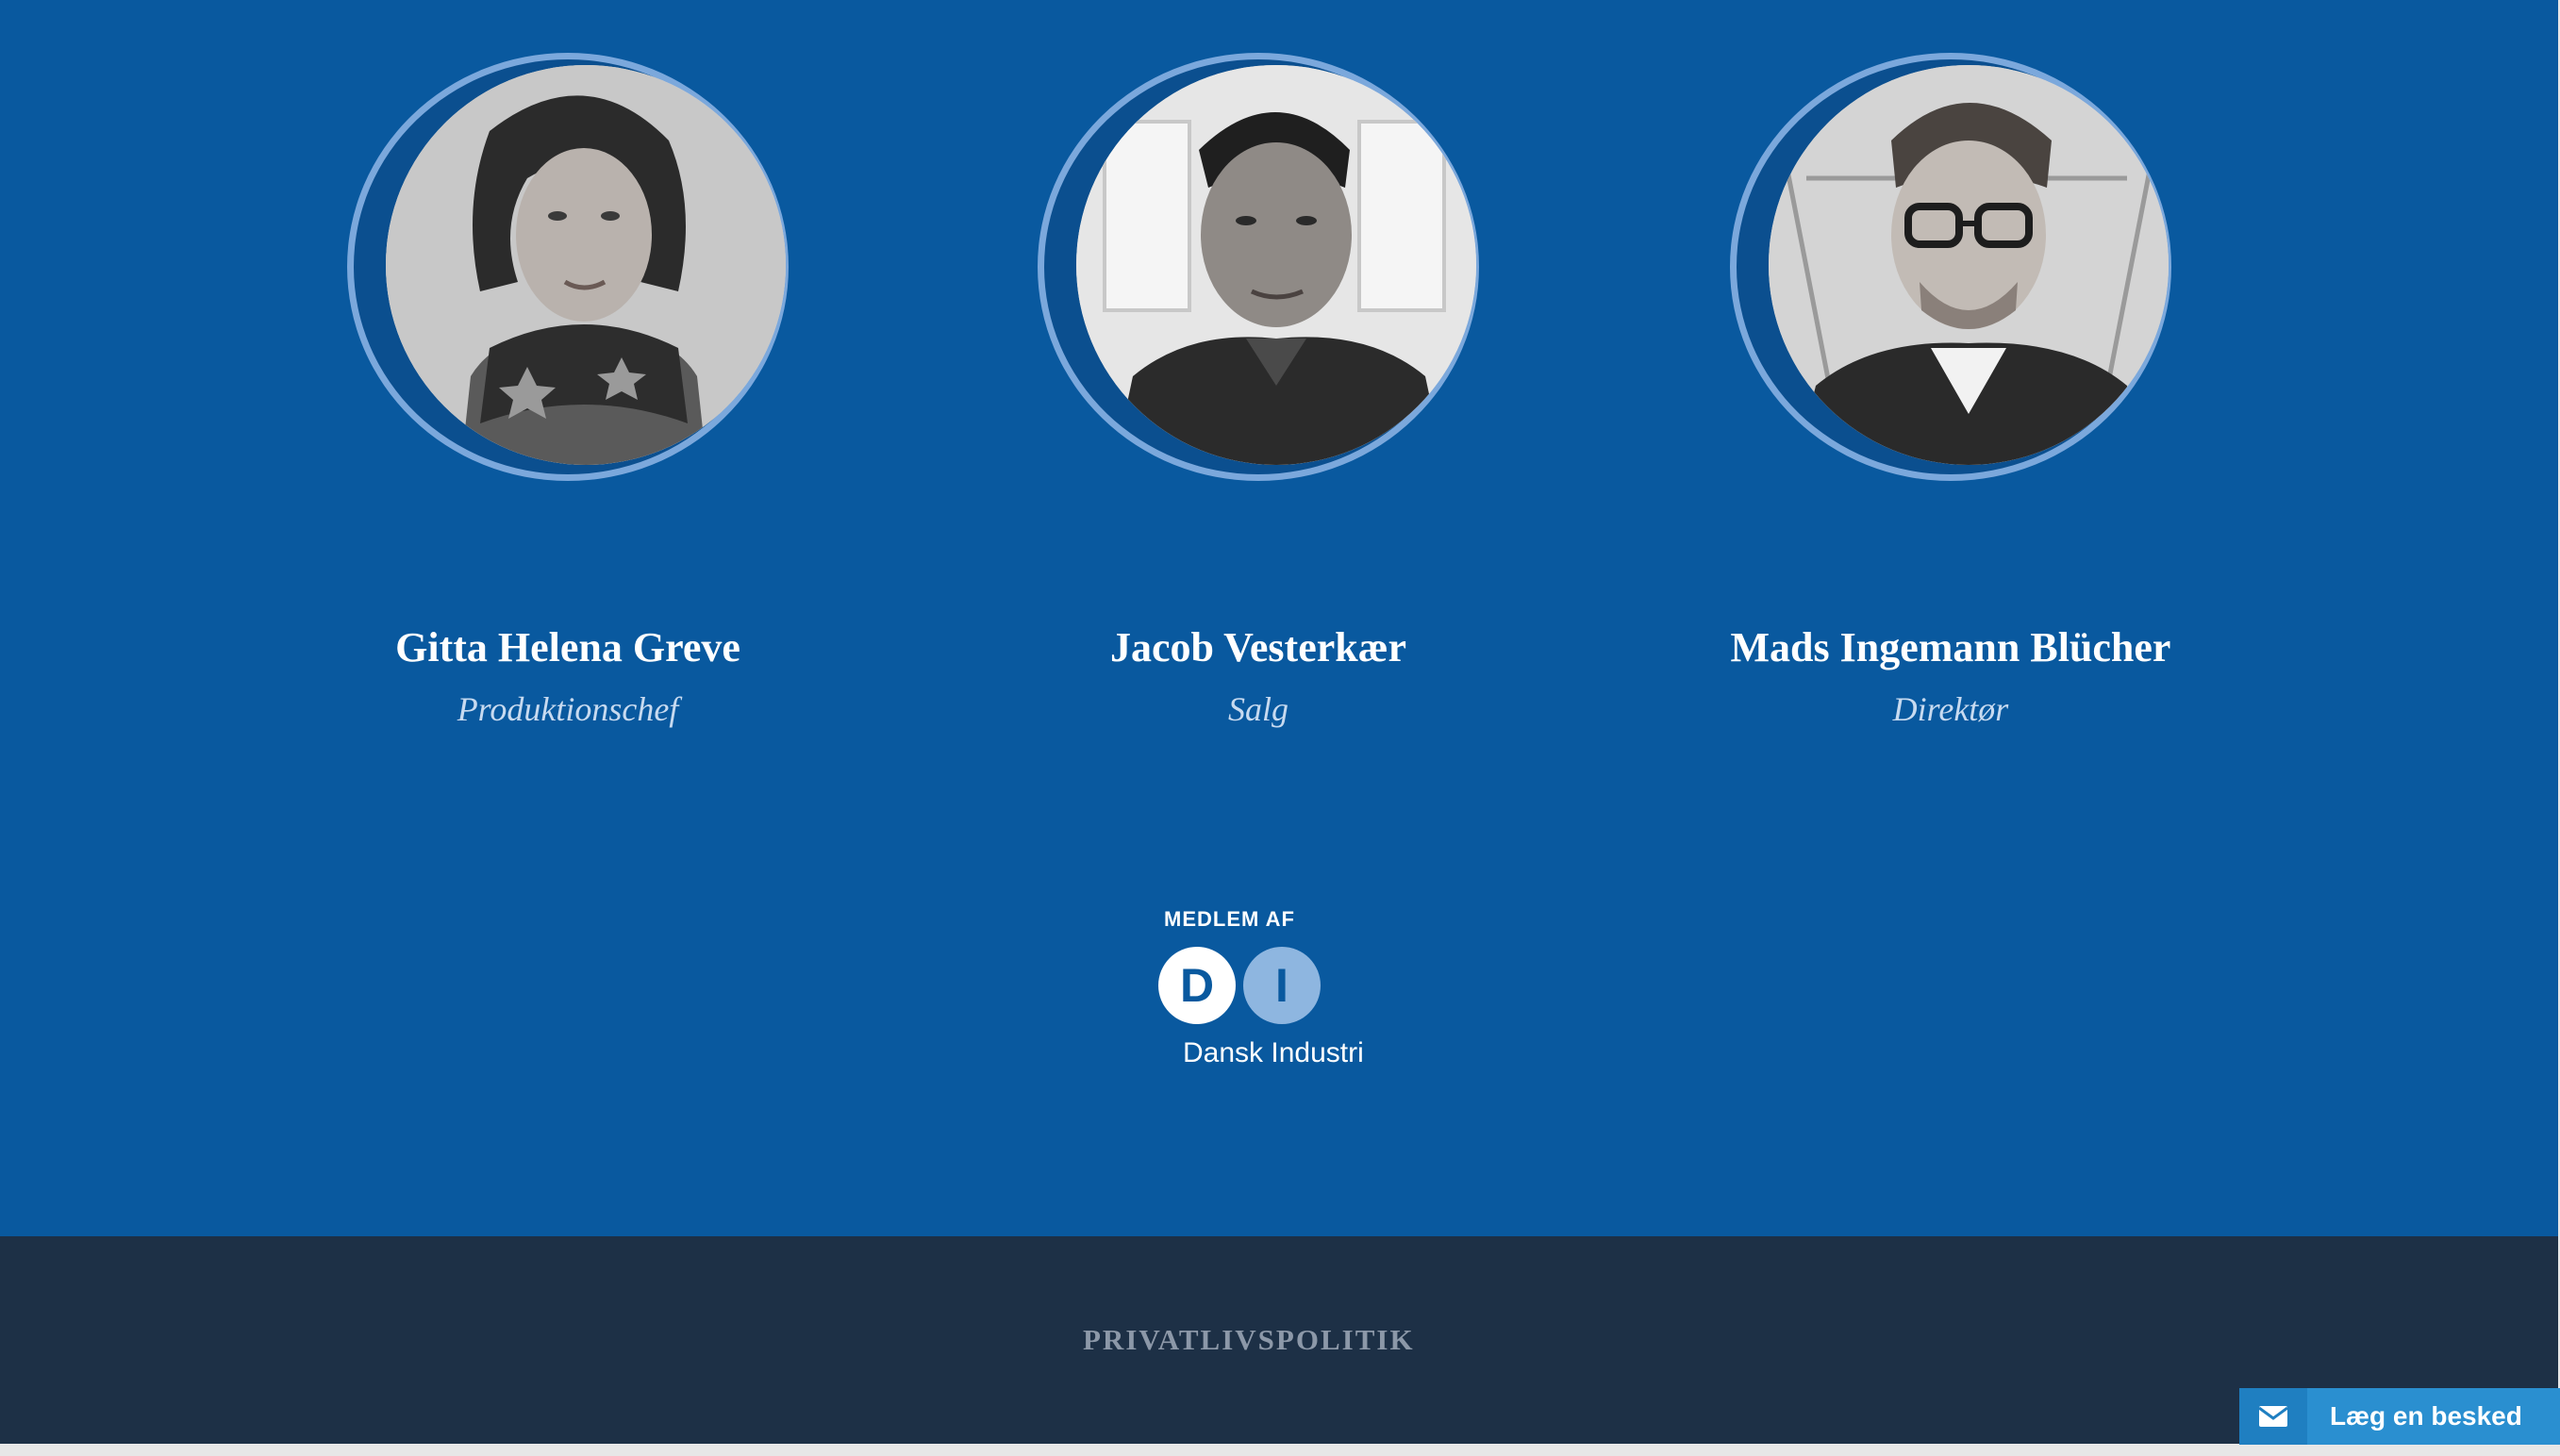 This screenshot has height=1456, width=2560. What do you see at coordinates (1950, 647) in the screenshot?
I see `member-name: Mads Ingemann Blücher` at bounding box center [1950, 647].